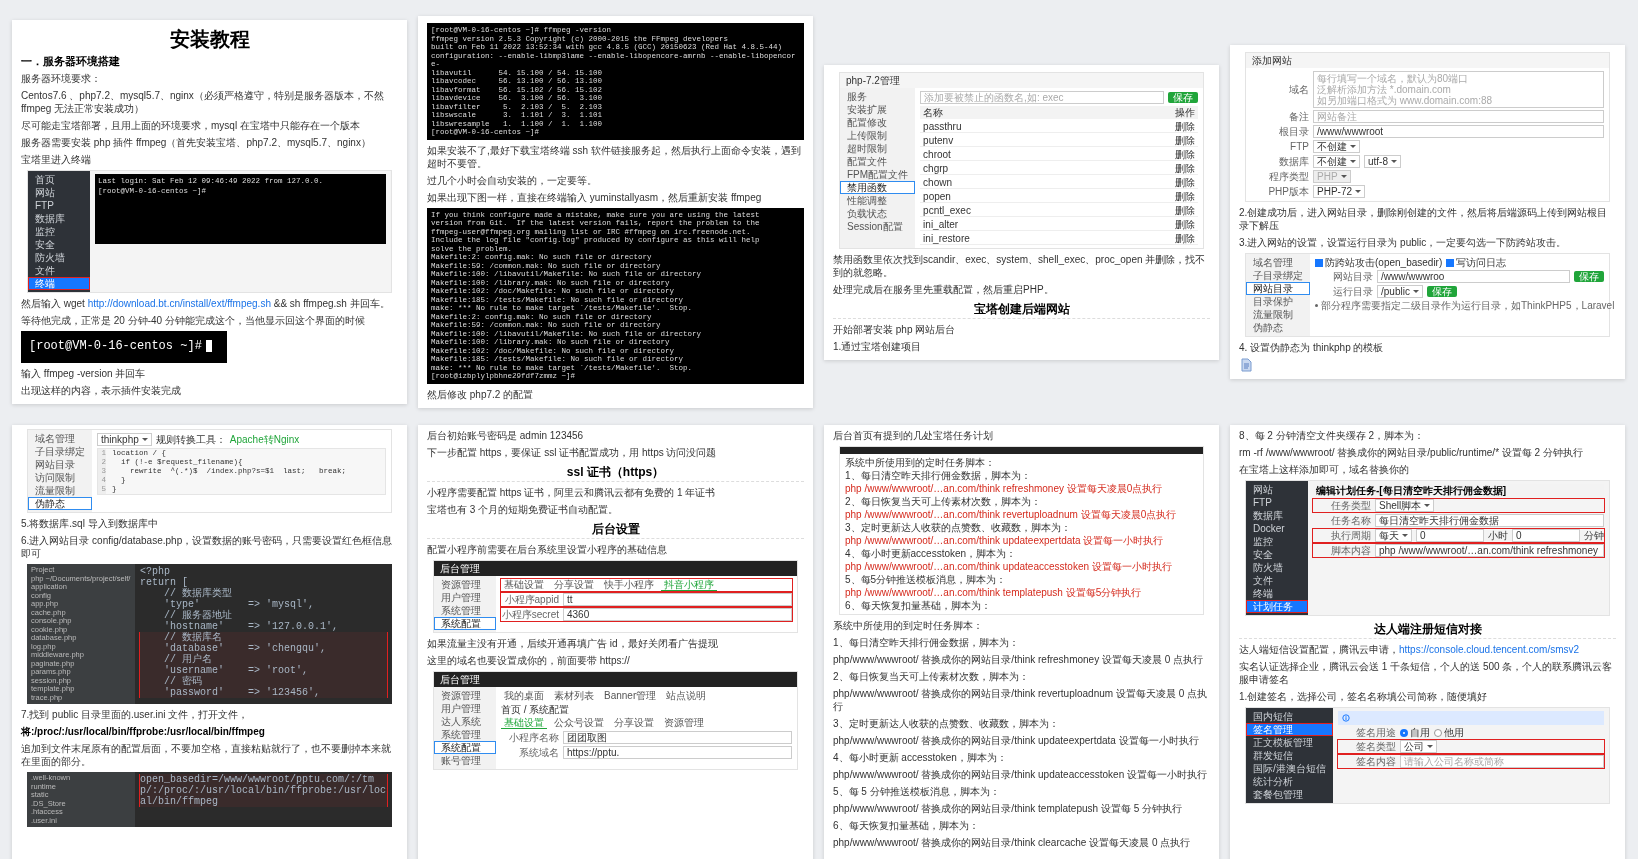 Image resolution: width=1638 pixels, height=859 pixels. I want to click on input-field: /www/wwwroot, so click(1458, 131).